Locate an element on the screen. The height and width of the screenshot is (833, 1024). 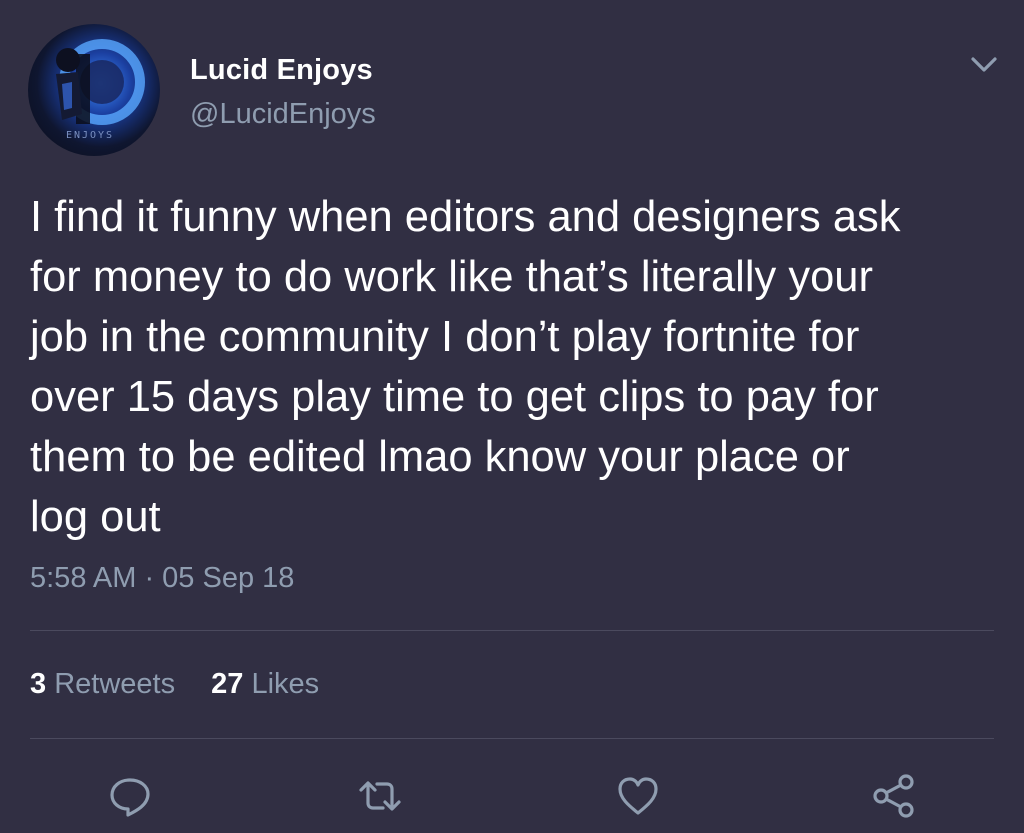
tweet-timestamp: 5:58 AM · 05 Sep 18 is located at coordinates (162, 578).